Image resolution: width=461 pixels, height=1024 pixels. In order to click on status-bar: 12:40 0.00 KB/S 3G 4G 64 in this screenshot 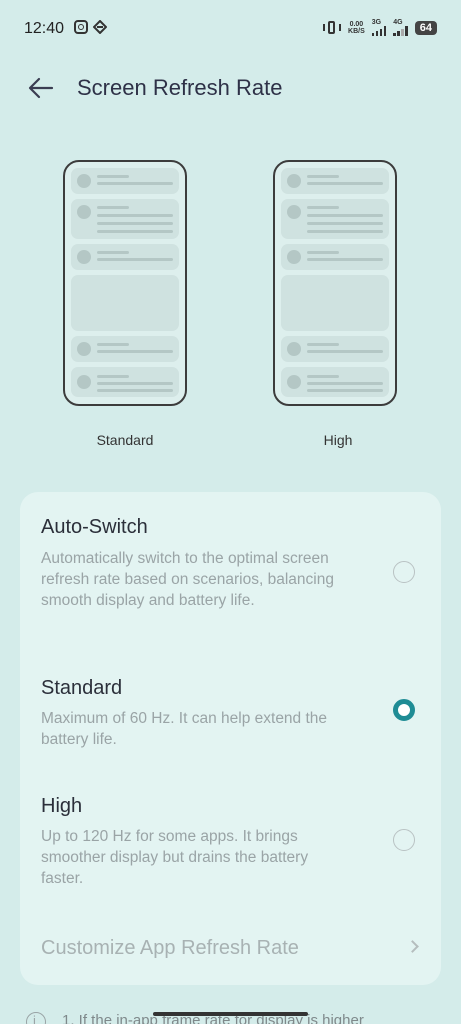, I will do `click(230, 29)`.